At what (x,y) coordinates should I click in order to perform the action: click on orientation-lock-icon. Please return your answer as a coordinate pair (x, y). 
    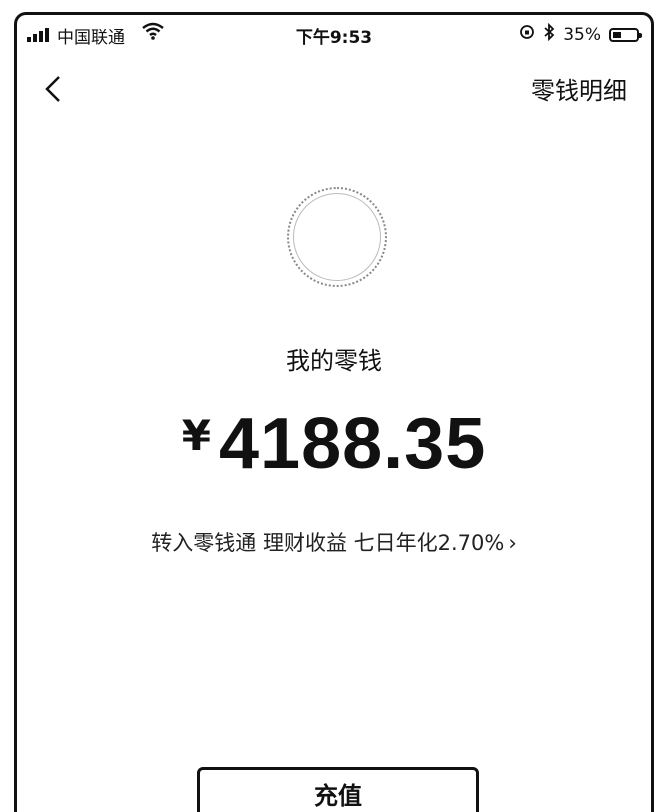
    Looking at the image, I should click on (527, 34).